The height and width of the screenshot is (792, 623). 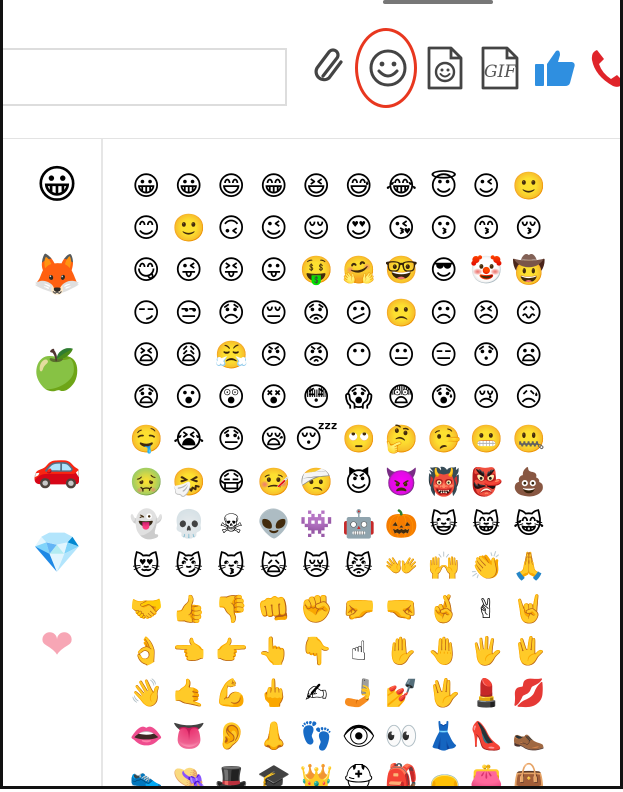 What do you see at coordinates (486, 609) in the screenshot?
I see `emoji-button: ✌` at bounding box center [486, 609].